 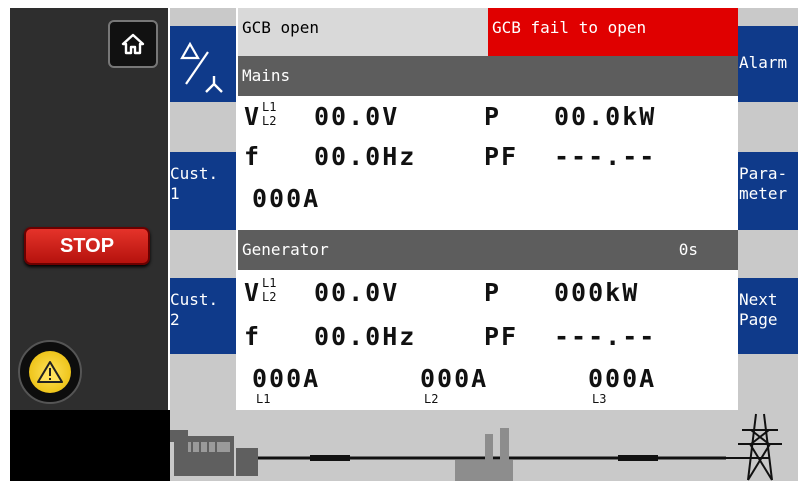 What do you see at coordinates (763, 193) in the screenshot?
I see `parameter-label-line2: meter` at bounding box center [763, 193].